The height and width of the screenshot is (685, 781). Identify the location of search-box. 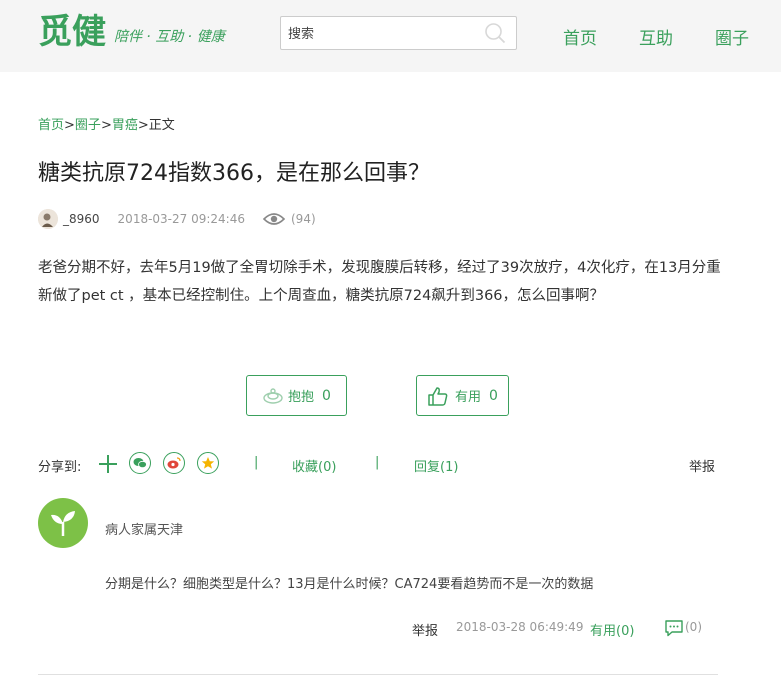
(398, 33).